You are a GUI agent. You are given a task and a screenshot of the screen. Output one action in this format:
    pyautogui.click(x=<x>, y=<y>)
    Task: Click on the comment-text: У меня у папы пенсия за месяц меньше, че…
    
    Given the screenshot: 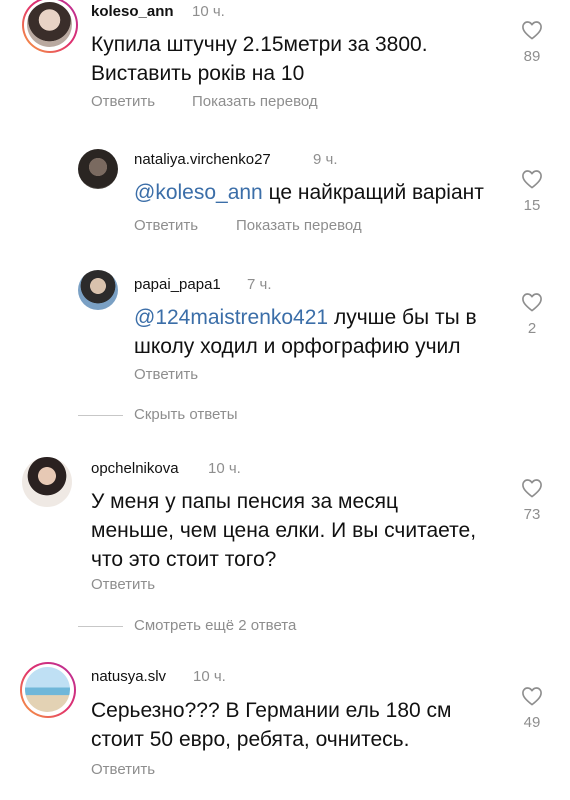 What is the action you would take?
    pyautogui.click(x=283, y=530)
    